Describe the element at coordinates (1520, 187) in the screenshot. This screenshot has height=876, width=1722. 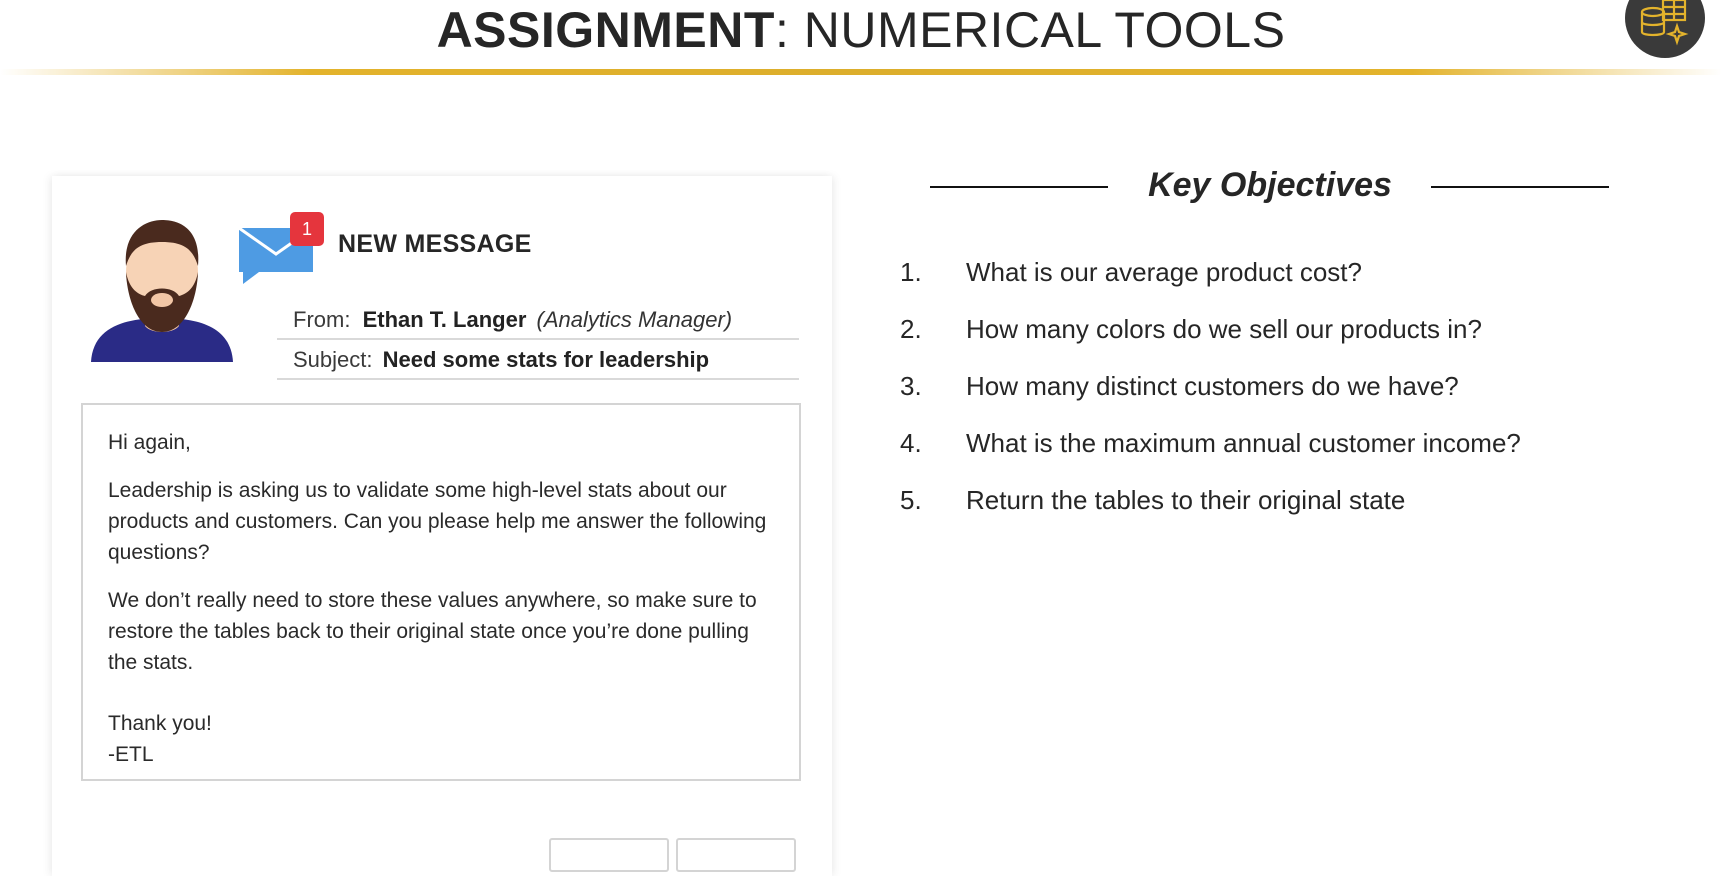
I see `objectives-rule-right` at that location.